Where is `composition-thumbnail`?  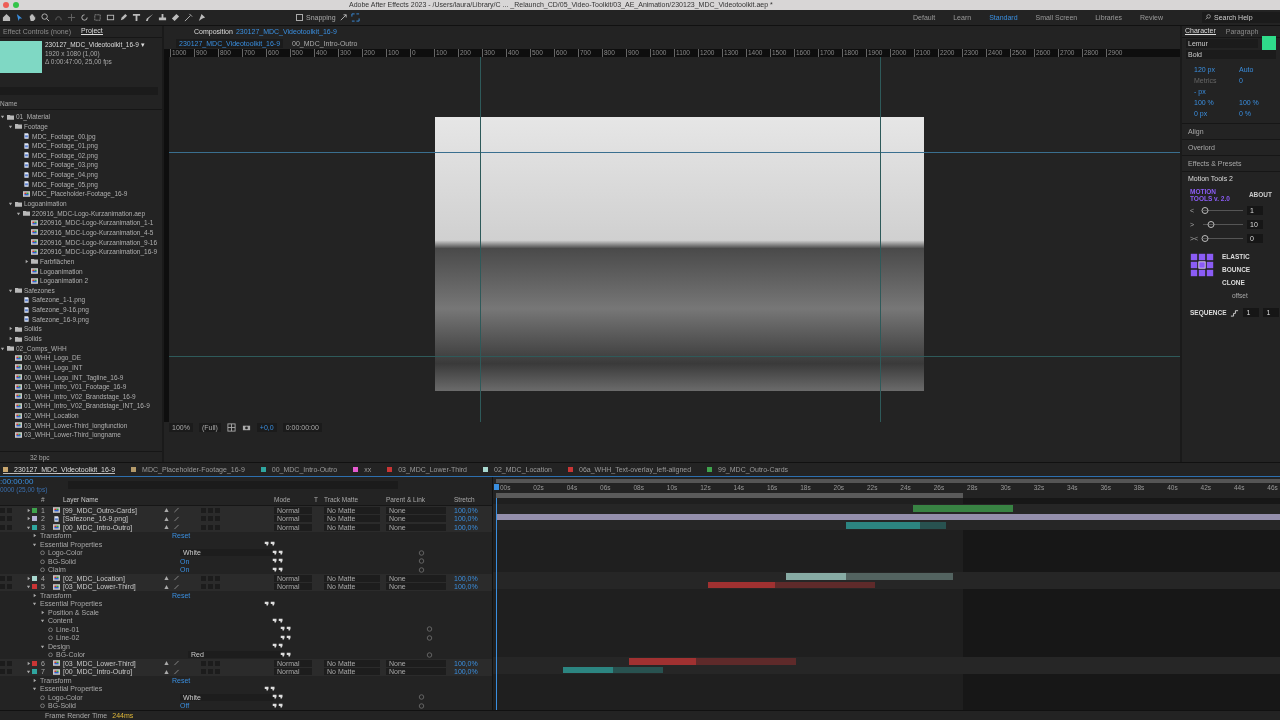 composition-thumbnail is located at coordinates (21, 56).